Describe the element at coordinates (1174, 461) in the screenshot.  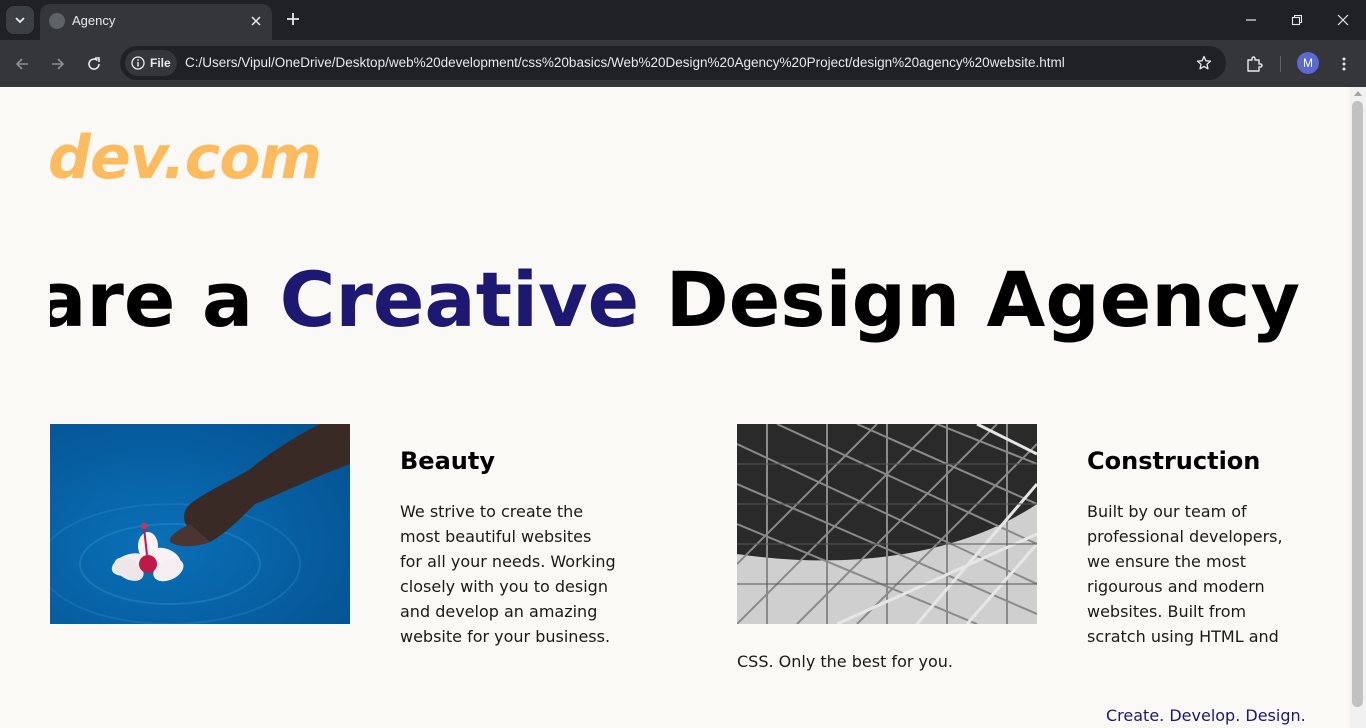
I see `feature-title-construction: Construction` at that location.